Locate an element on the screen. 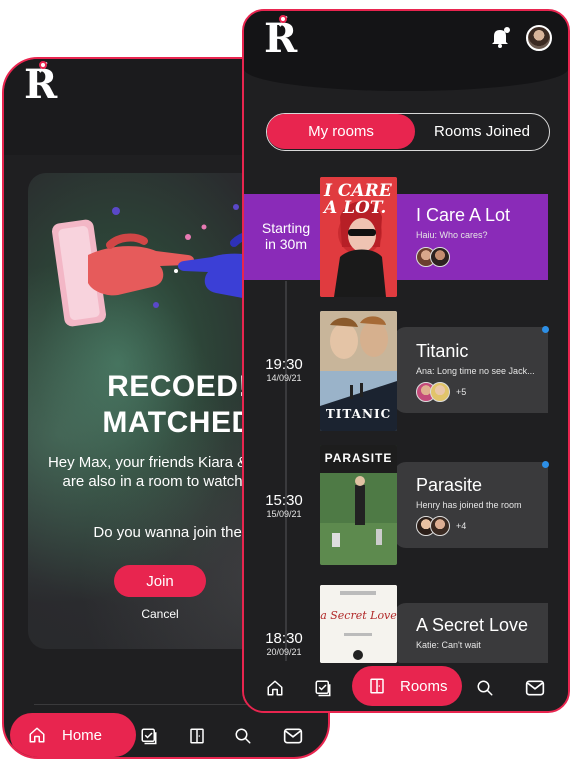  nav-home-label: Home is located at coordinates (82, 735).